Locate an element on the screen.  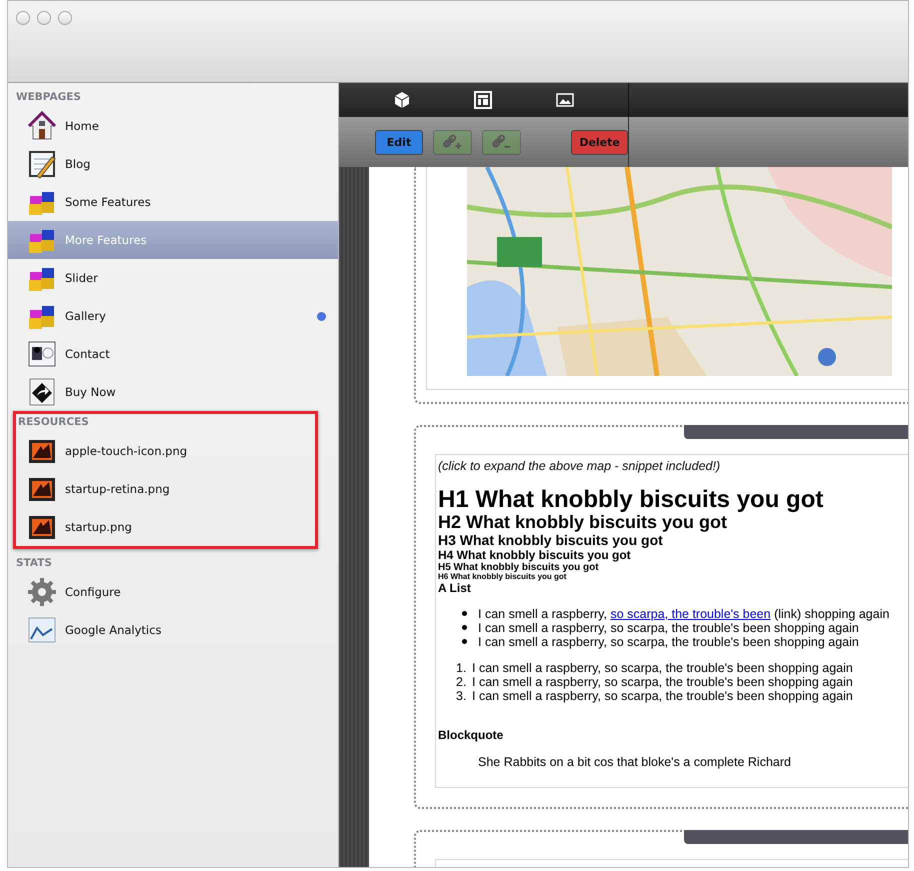
delete-button: Delete is located at coordinates (599, 142).